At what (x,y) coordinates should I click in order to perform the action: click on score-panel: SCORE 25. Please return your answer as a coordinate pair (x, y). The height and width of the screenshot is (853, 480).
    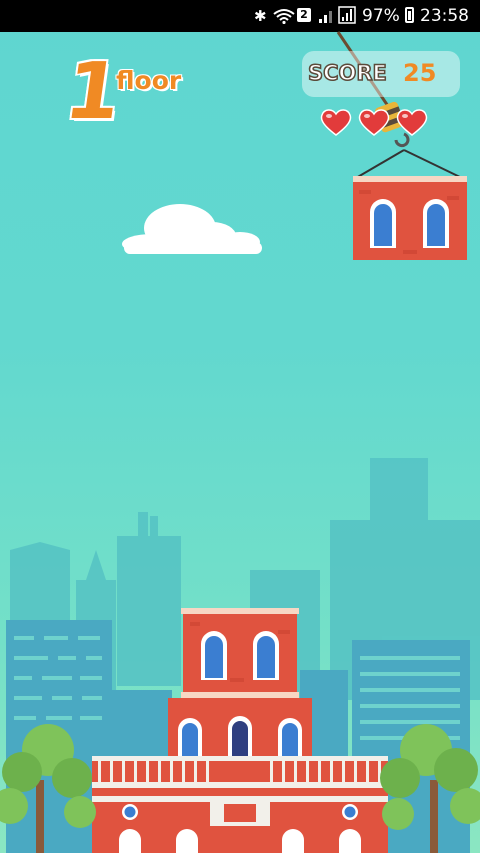
    Looking at the image, I should click on (381, 74).